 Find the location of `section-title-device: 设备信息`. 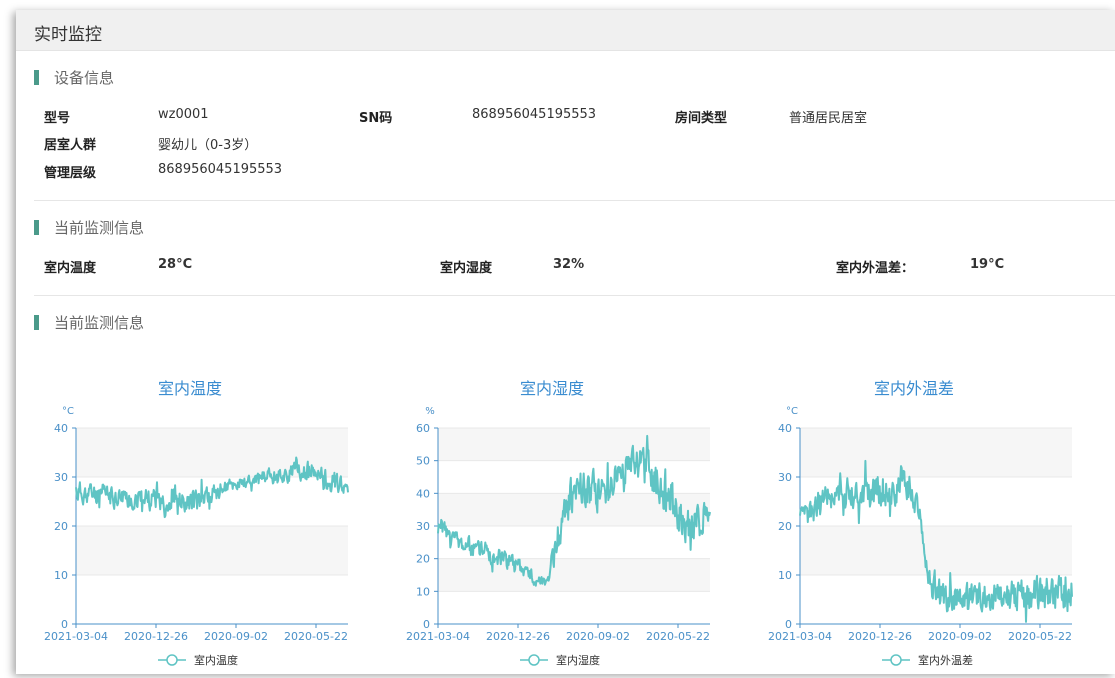

section-title-device: 设备信息 is located at coordinates (84, 78).